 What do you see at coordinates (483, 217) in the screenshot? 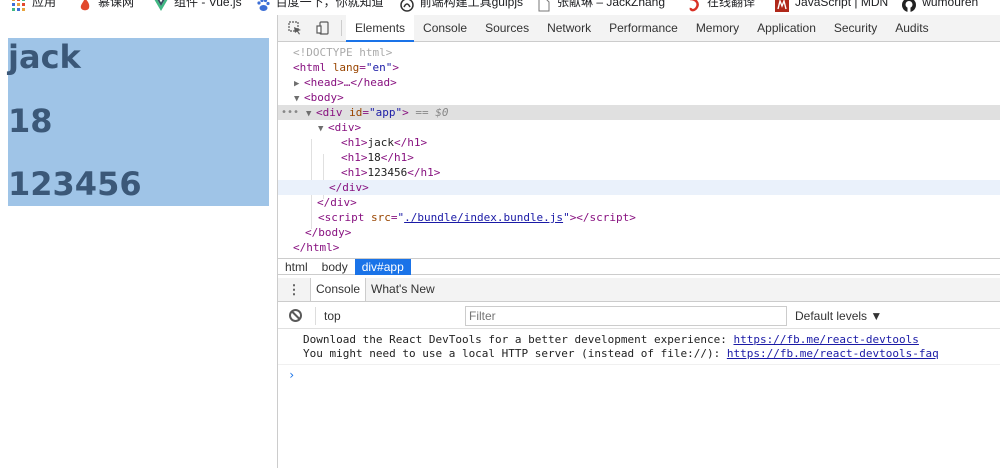
I see `script-src-link: ./bundle/index.bundle.js` at bounding box center [483, 217].